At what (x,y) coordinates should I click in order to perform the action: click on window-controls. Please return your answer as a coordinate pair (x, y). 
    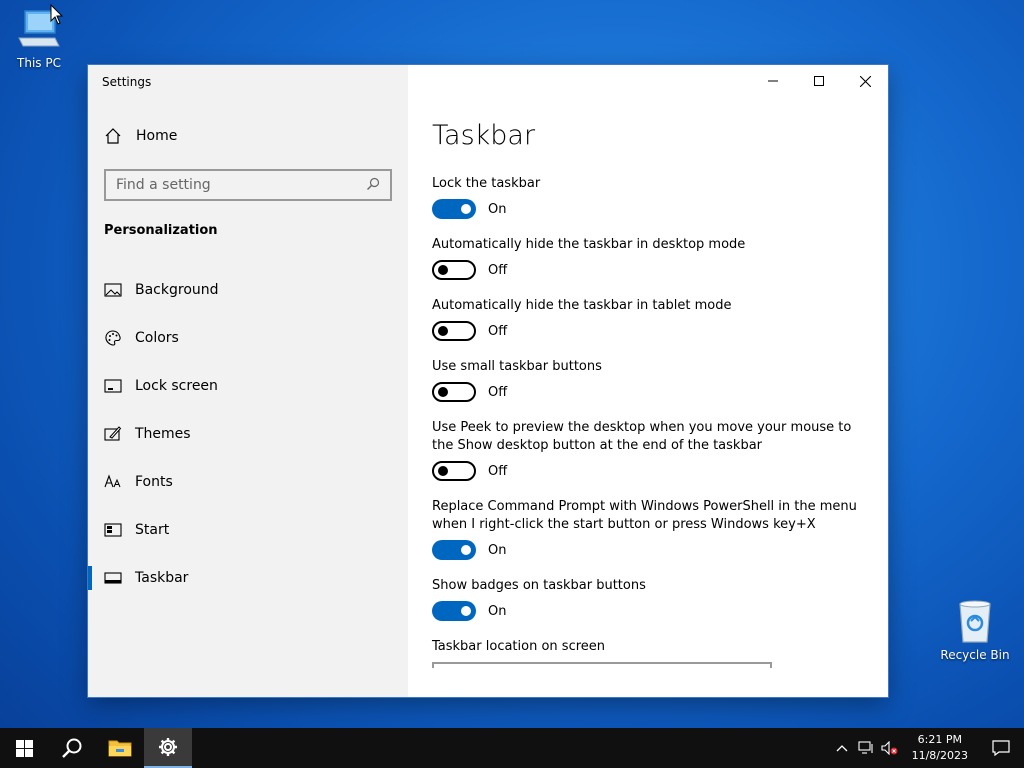
    Looking at the image, I should click on (819, 81).